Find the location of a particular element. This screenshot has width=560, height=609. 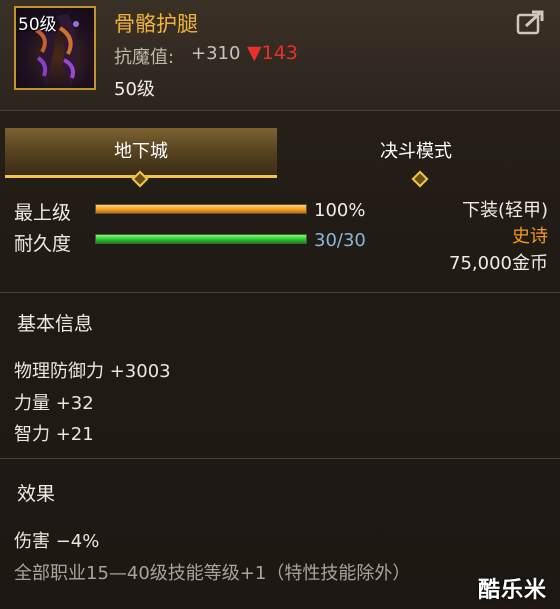

tab-dungeon-label: 地下城 is located at coordinates (141, 151).